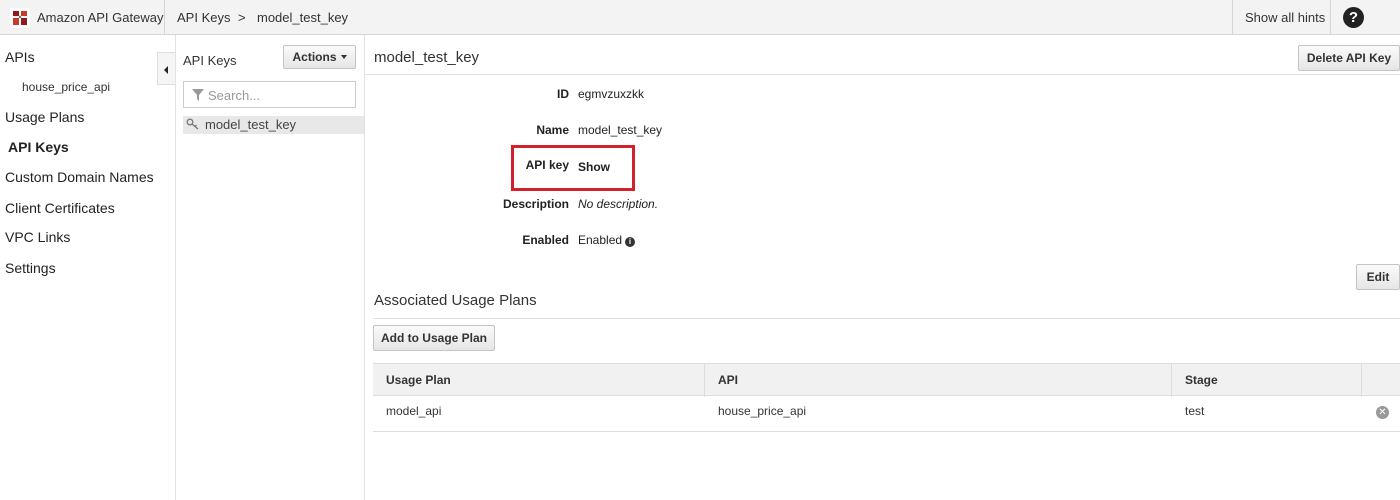 The width and height of the screenshot is (1400, 500). What do you see at coordinates (1382, 412) in the screenshot?
I see `remove-icon: ✕` at bounding box center [1382, 412].